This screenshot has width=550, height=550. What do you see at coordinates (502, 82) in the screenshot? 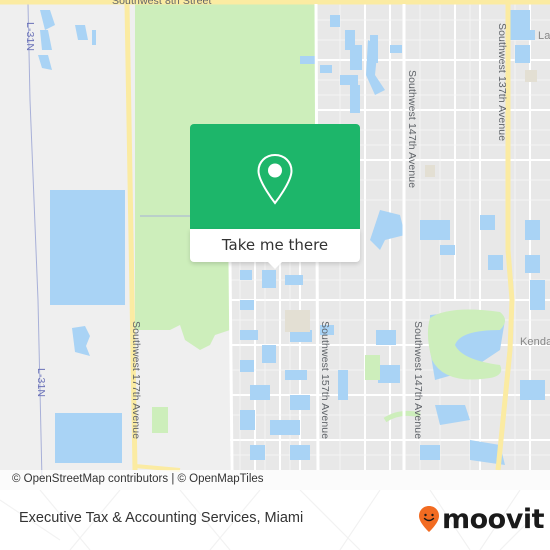
I see `road-label-sw-137th-avenue: Southwest 137th Avenue` at bounding box center [502, 82].